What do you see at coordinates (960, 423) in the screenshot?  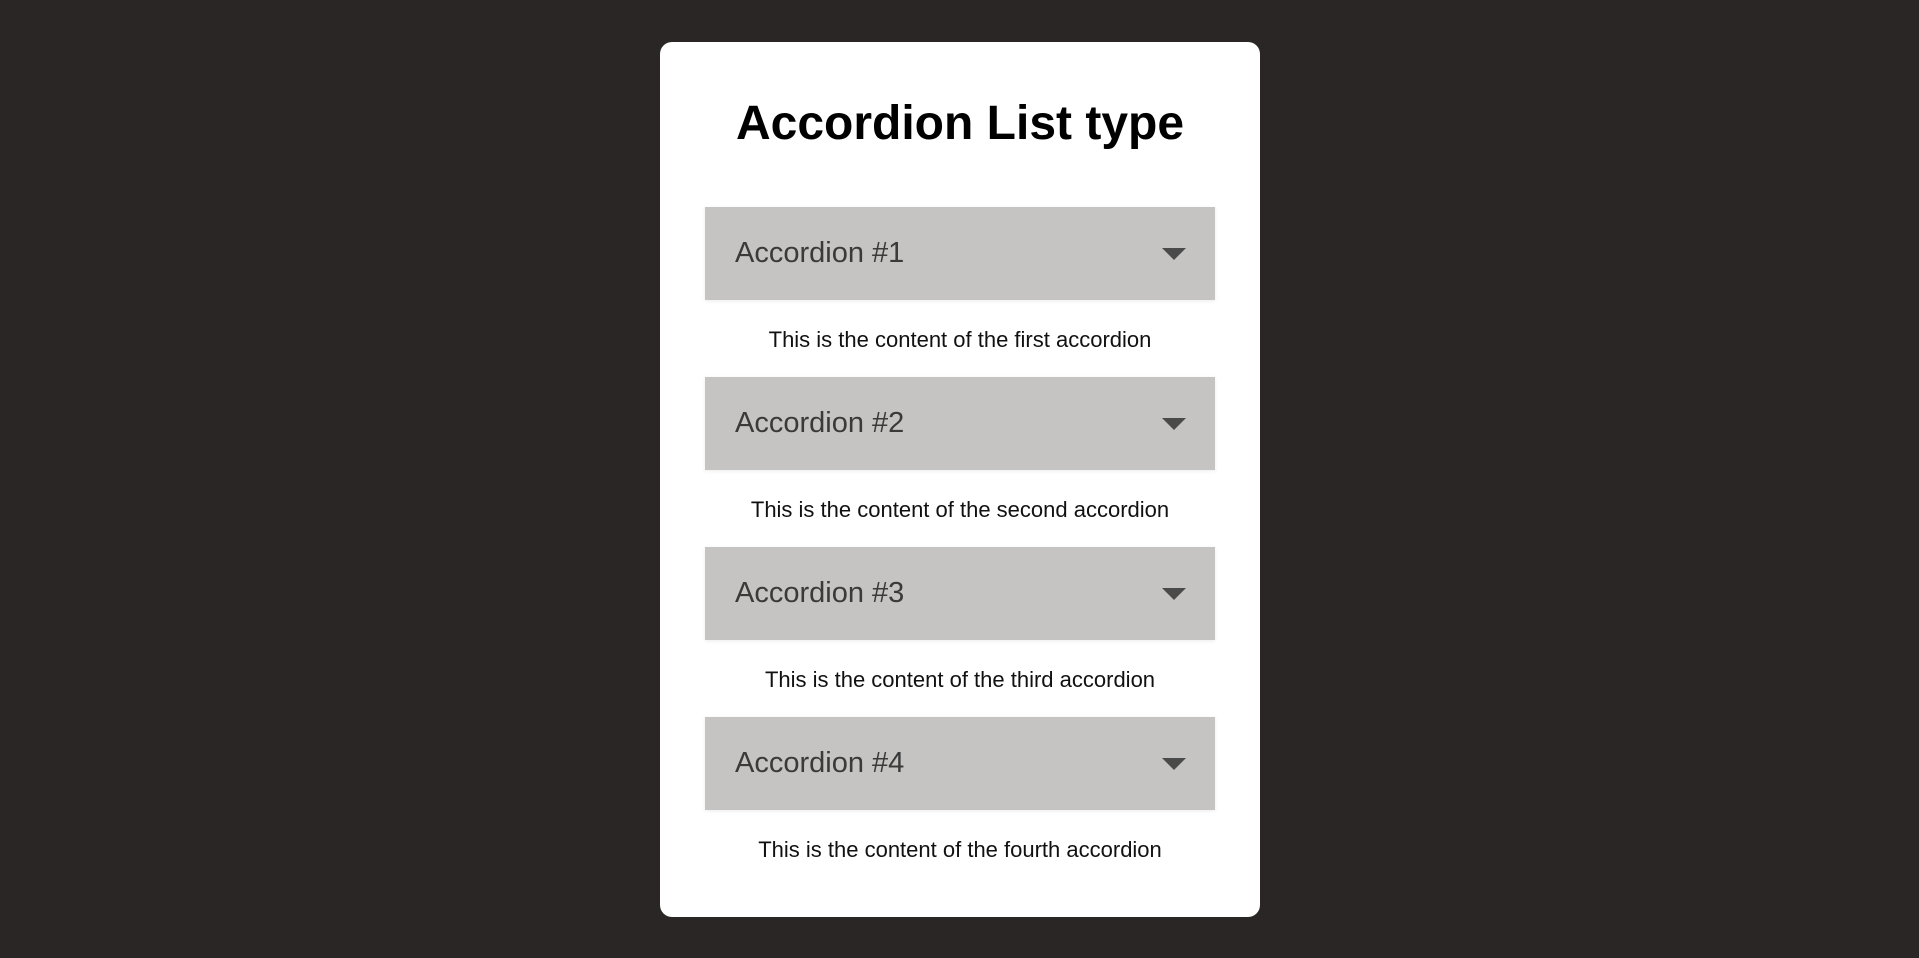 I see `accordion-header-2: Accordion #2` at bounding box center [960, 423].